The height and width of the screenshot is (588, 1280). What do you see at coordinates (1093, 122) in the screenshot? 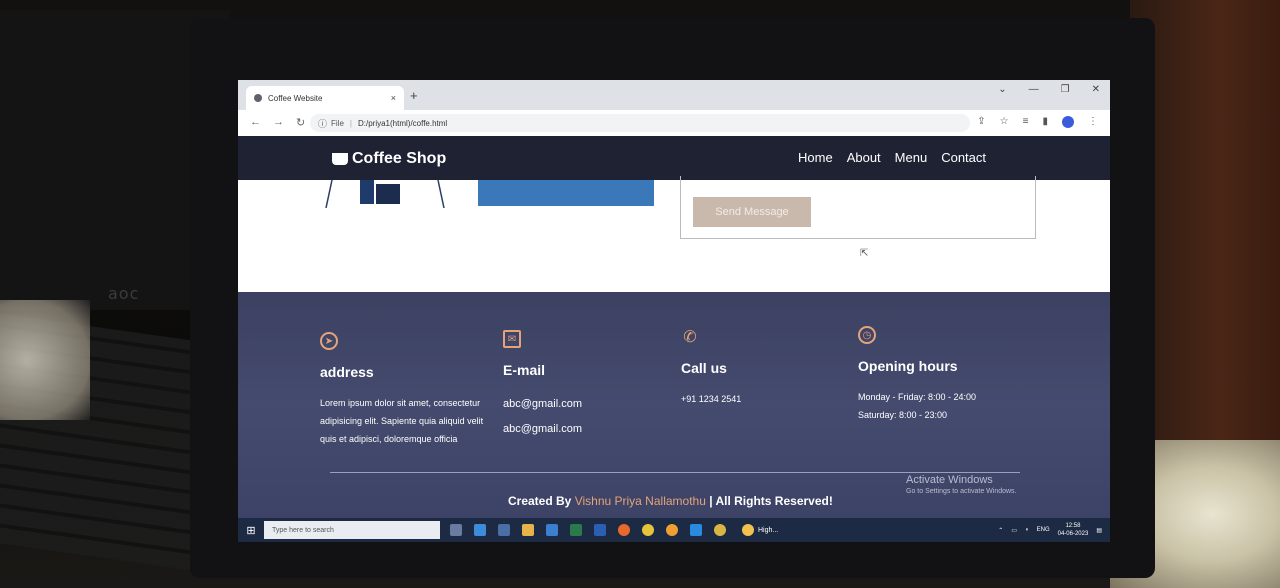
I see `menu-dots-icon: ⋮` at bounding box center [1093, 122].